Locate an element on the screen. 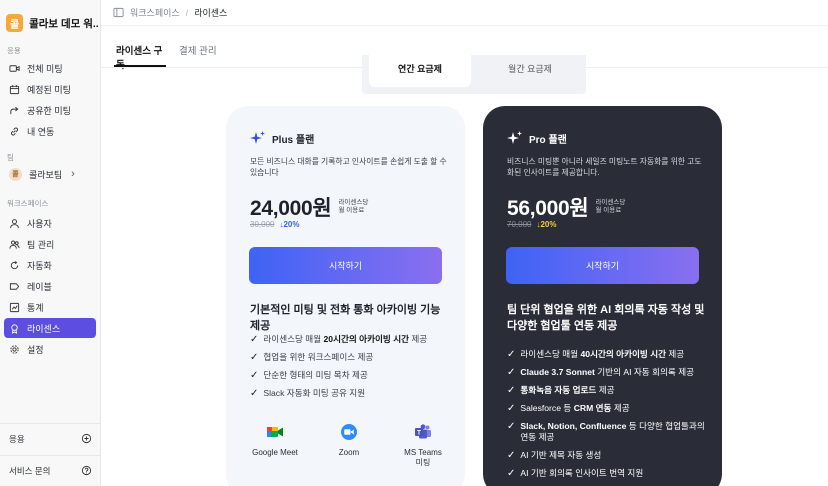 Image resolution: width=828 pixels, height=486 pixels. integration-ms-teams: T MS Teams 미팅 is located at coordinates (423, 445).